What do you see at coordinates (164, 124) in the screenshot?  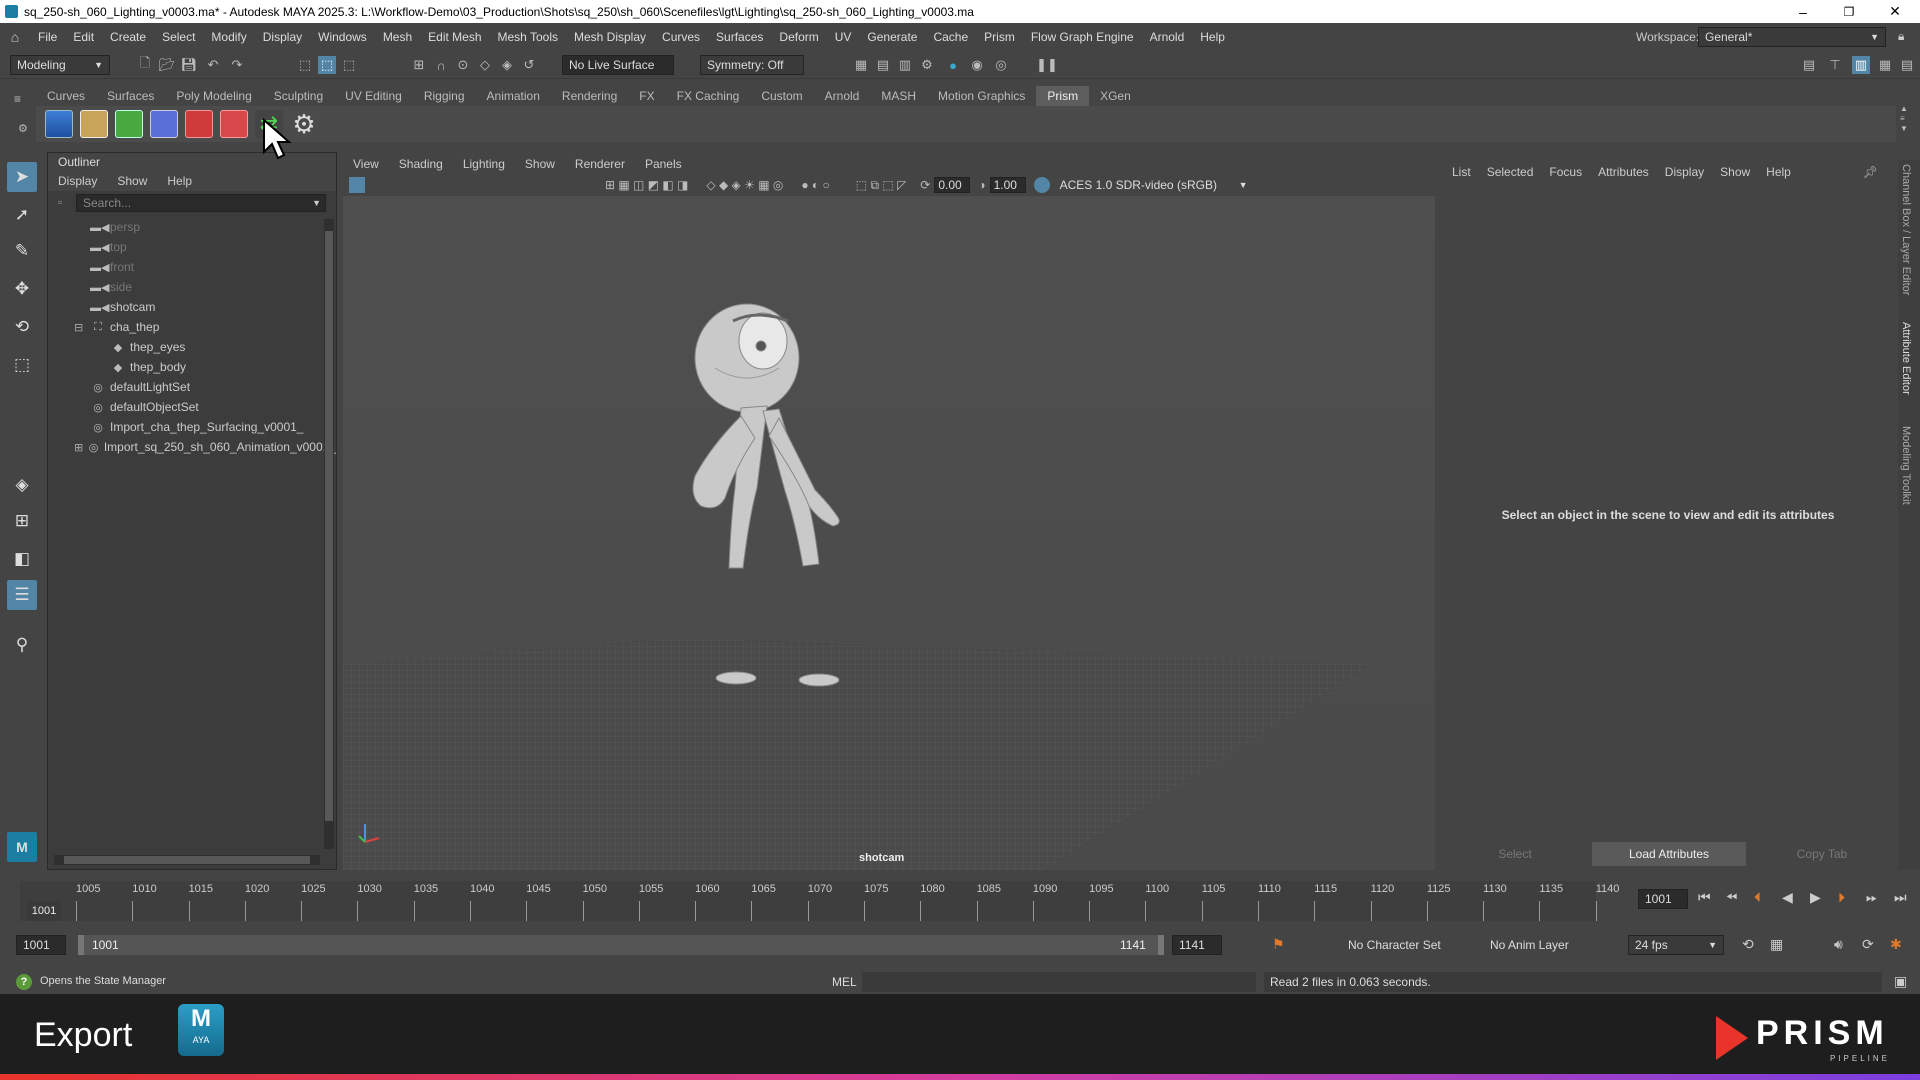 I see `prism-media-browser-icon` at bounding box center [164, 124].